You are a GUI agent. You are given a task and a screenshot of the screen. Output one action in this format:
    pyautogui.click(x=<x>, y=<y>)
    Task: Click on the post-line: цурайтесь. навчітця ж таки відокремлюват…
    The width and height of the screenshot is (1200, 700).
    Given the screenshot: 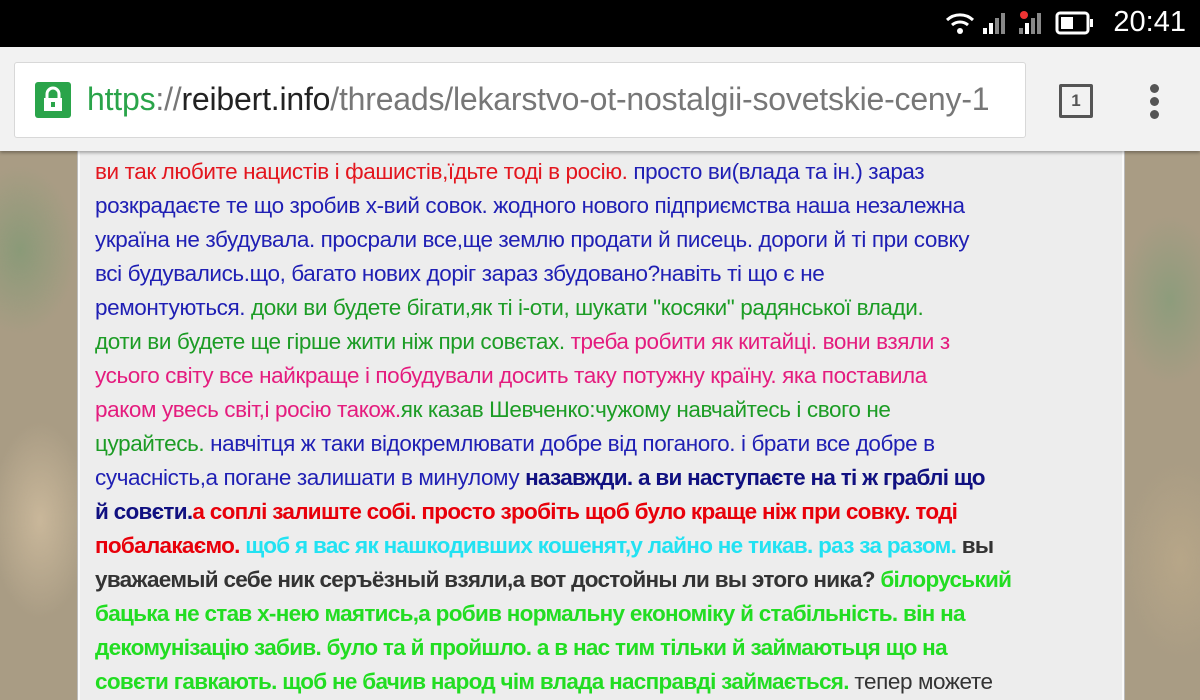 What is the action you would take?
    pyautogui.click(x=610, y=444)
    